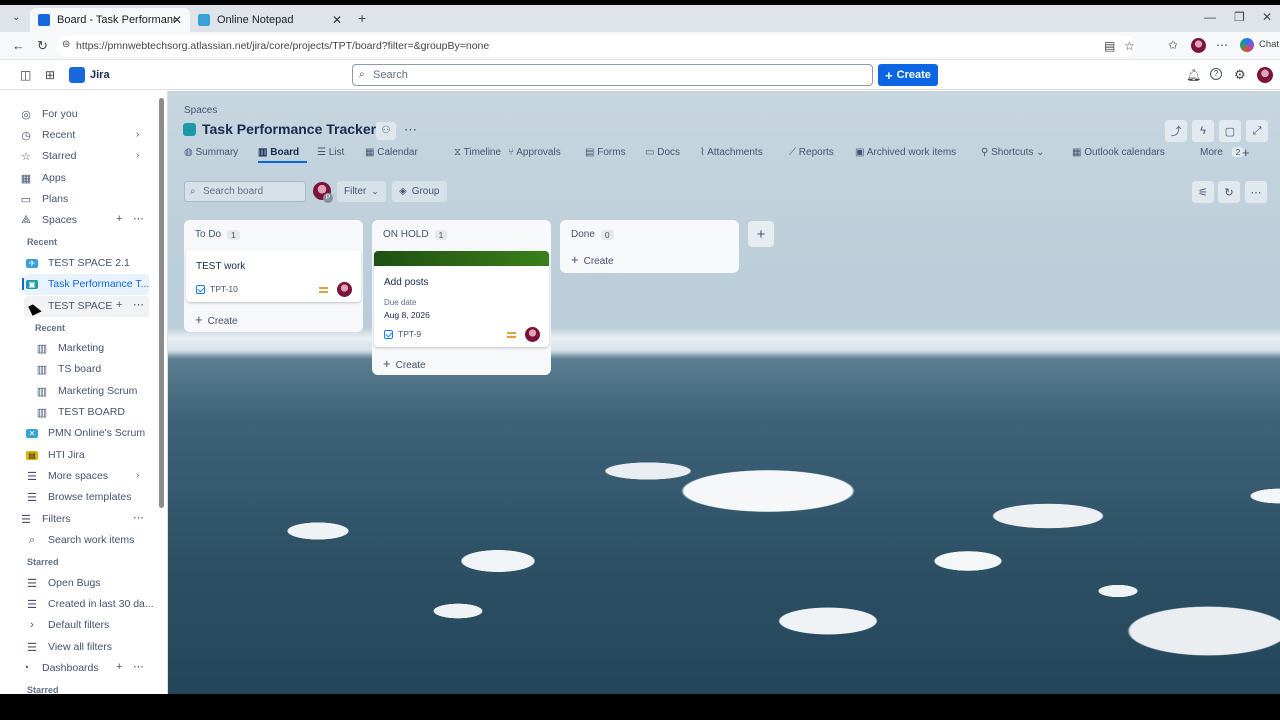 Image resolution: width=1280 pixels, height=720 pixels. I want to click on close-window-icon: ✕, so click(1267, 17).